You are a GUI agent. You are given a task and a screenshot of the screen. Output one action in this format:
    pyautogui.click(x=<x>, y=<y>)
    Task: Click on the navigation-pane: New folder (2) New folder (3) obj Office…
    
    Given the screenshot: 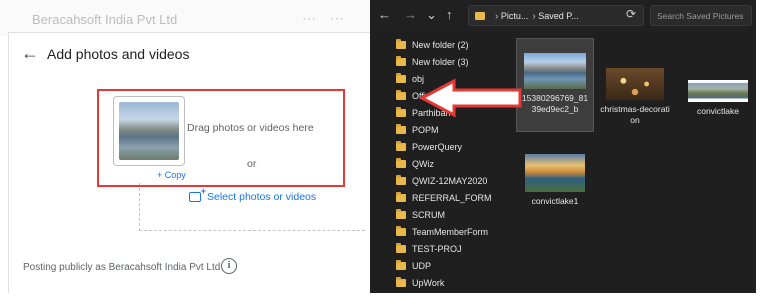 What is the action you would take?
    pyautogui.click(x=456, y=163)
    